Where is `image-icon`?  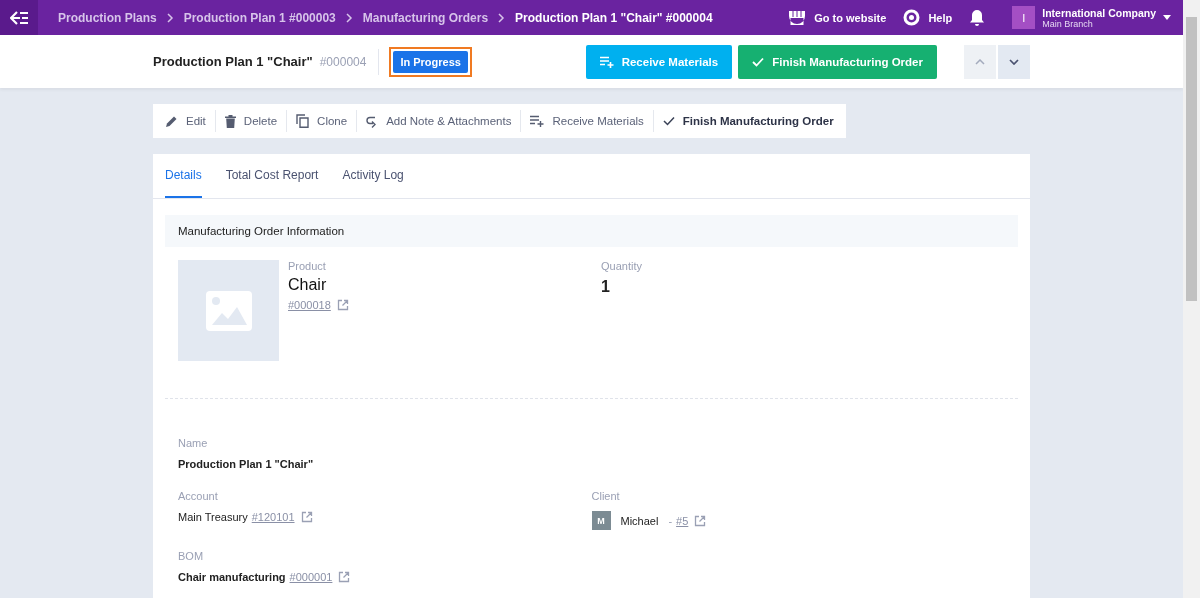
image-icon is located at coordinates (228, 310).